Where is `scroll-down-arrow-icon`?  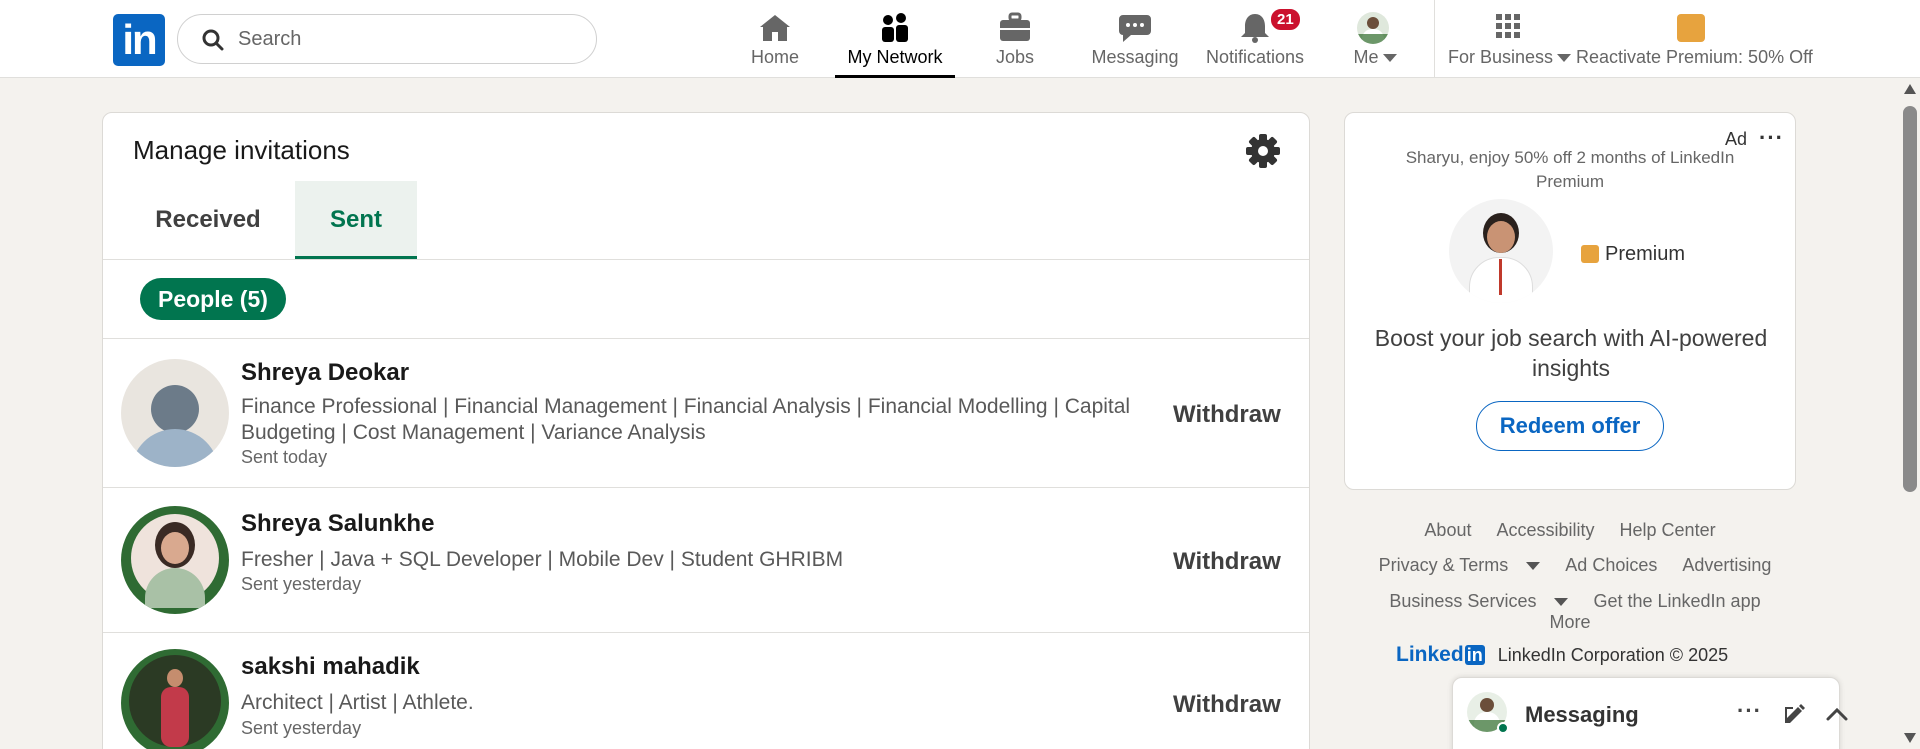 scroll-down-arrow-icon is located at coordinates (1910, 738).